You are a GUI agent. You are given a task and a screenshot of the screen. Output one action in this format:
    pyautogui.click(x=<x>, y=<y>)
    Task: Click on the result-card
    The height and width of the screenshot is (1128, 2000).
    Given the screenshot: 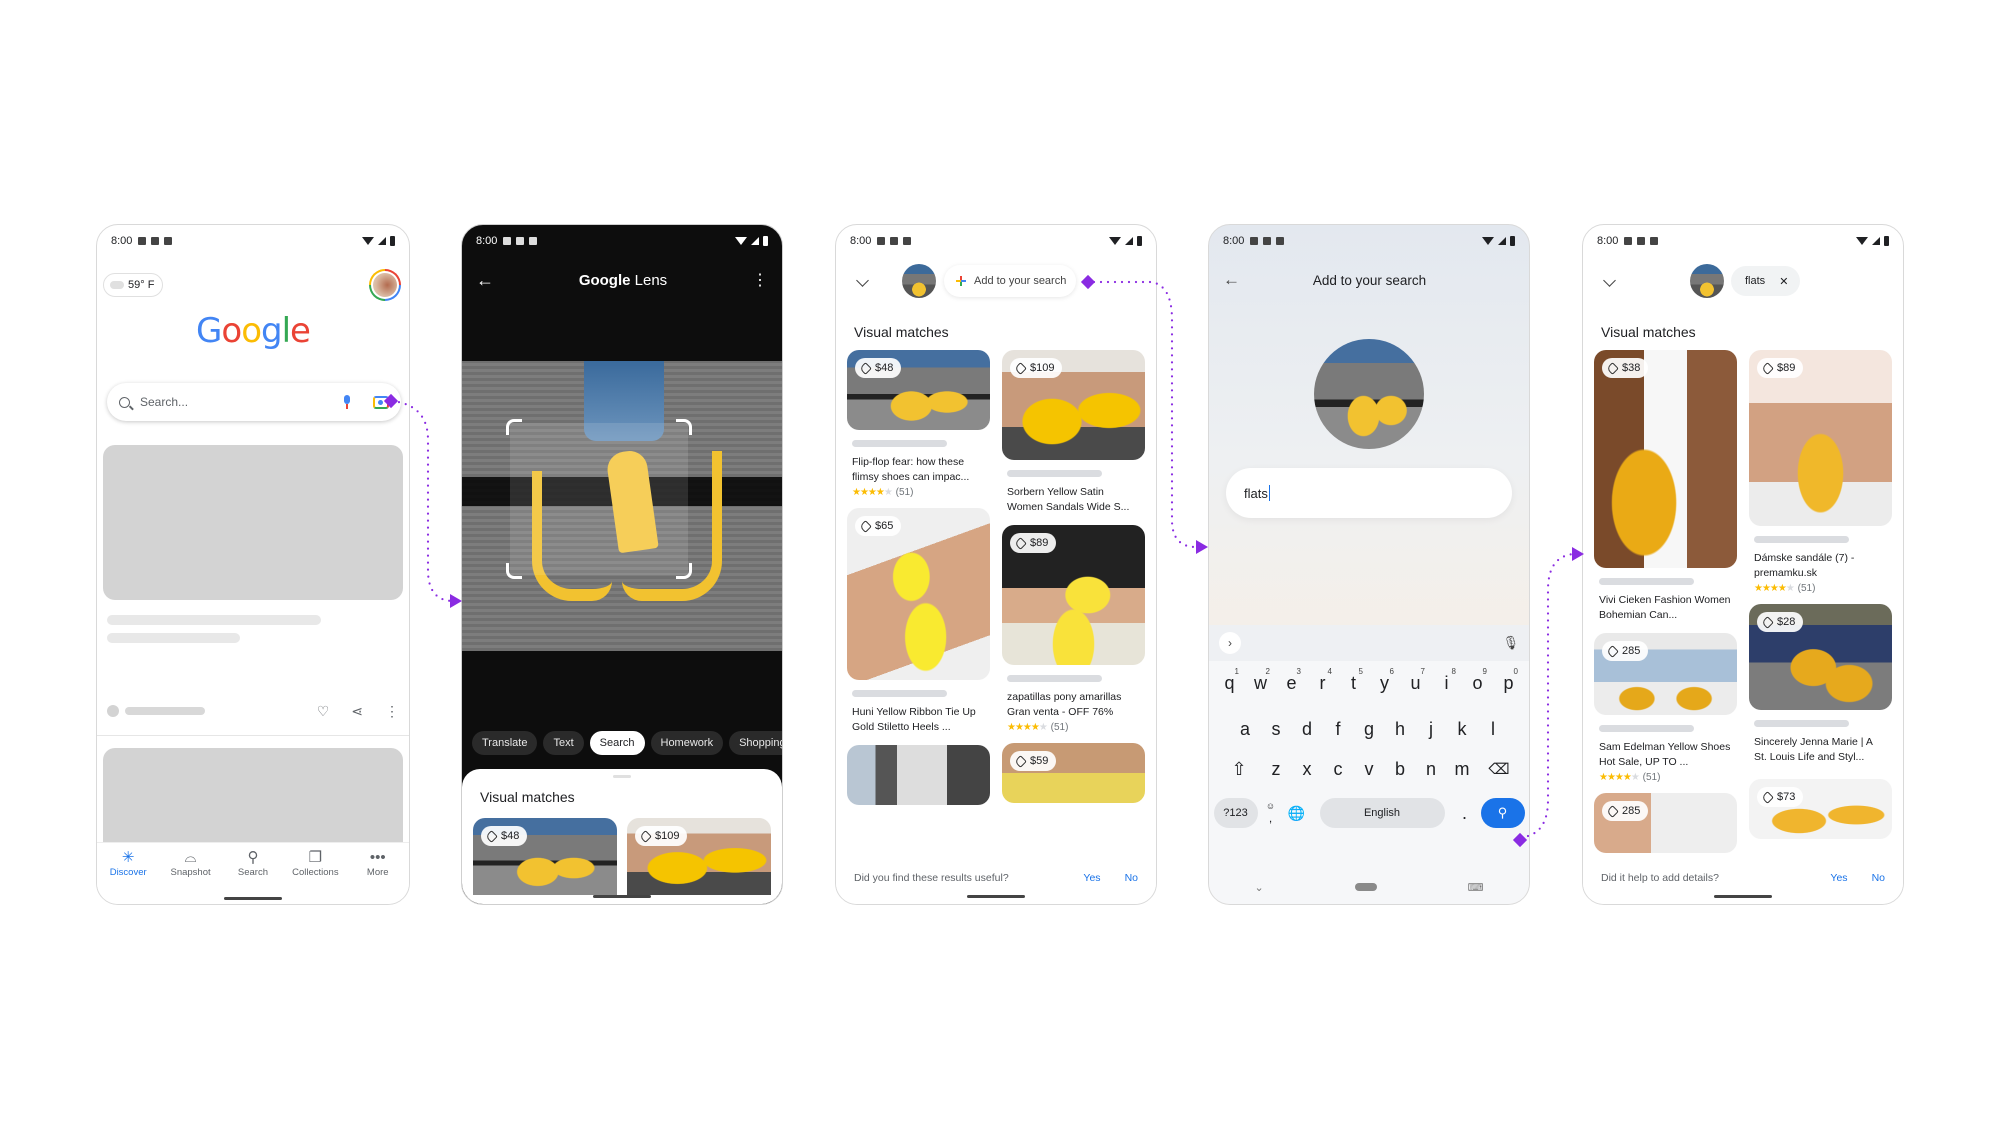 What is the action you would take?
    pyautogui.click(x=918, y=775)
    